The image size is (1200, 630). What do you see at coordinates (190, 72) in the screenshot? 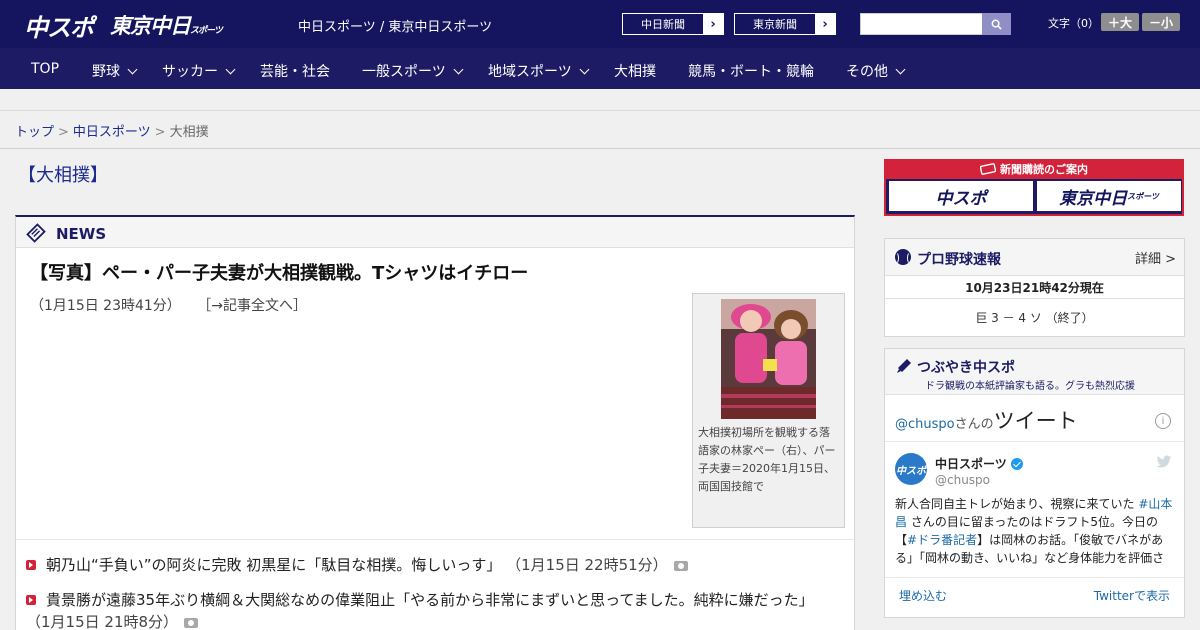
I see `nav-label: サッカー` at bounding box center [190, 72].